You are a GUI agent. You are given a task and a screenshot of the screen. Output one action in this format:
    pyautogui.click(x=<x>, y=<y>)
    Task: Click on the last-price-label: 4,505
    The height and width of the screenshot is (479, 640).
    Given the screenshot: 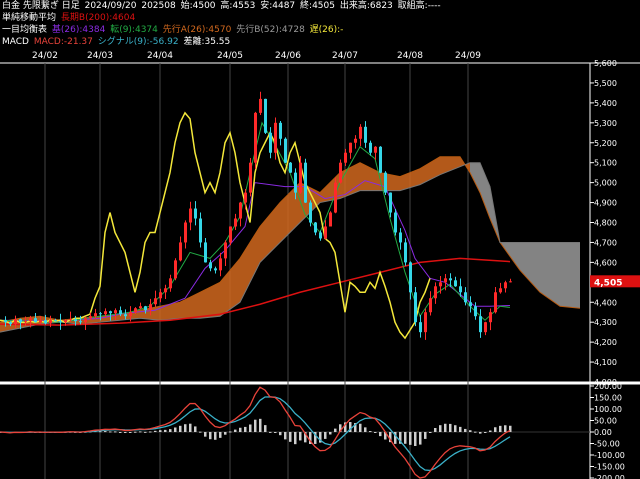 What is the action you would take?
    pyautogui.click(x=608, y=283)
    